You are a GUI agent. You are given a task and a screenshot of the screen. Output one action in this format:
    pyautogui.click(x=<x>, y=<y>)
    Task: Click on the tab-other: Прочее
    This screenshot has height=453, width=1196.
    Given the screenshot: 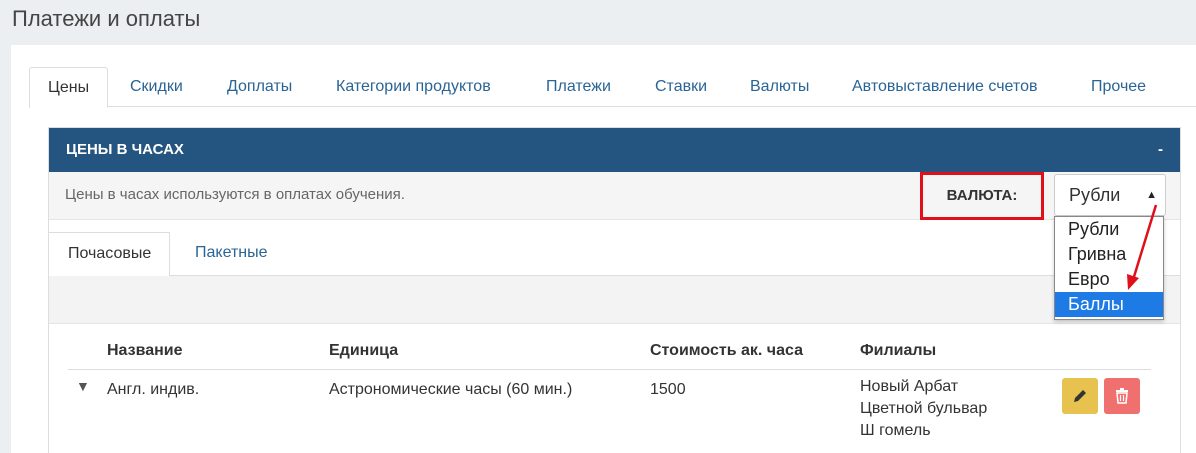 What is the action you would take?
    pyautogui.click(x=1118, y=87)
    